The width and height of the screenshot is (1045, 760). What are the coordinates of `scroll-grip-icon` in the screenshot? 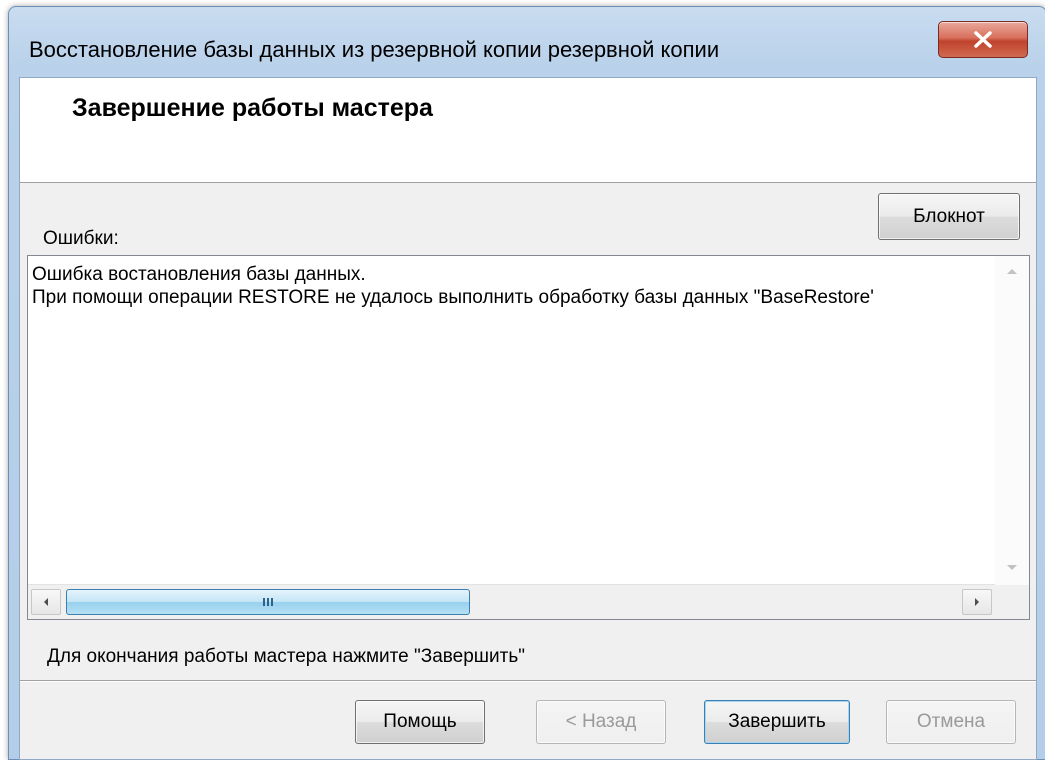 It's located at (268, 602).